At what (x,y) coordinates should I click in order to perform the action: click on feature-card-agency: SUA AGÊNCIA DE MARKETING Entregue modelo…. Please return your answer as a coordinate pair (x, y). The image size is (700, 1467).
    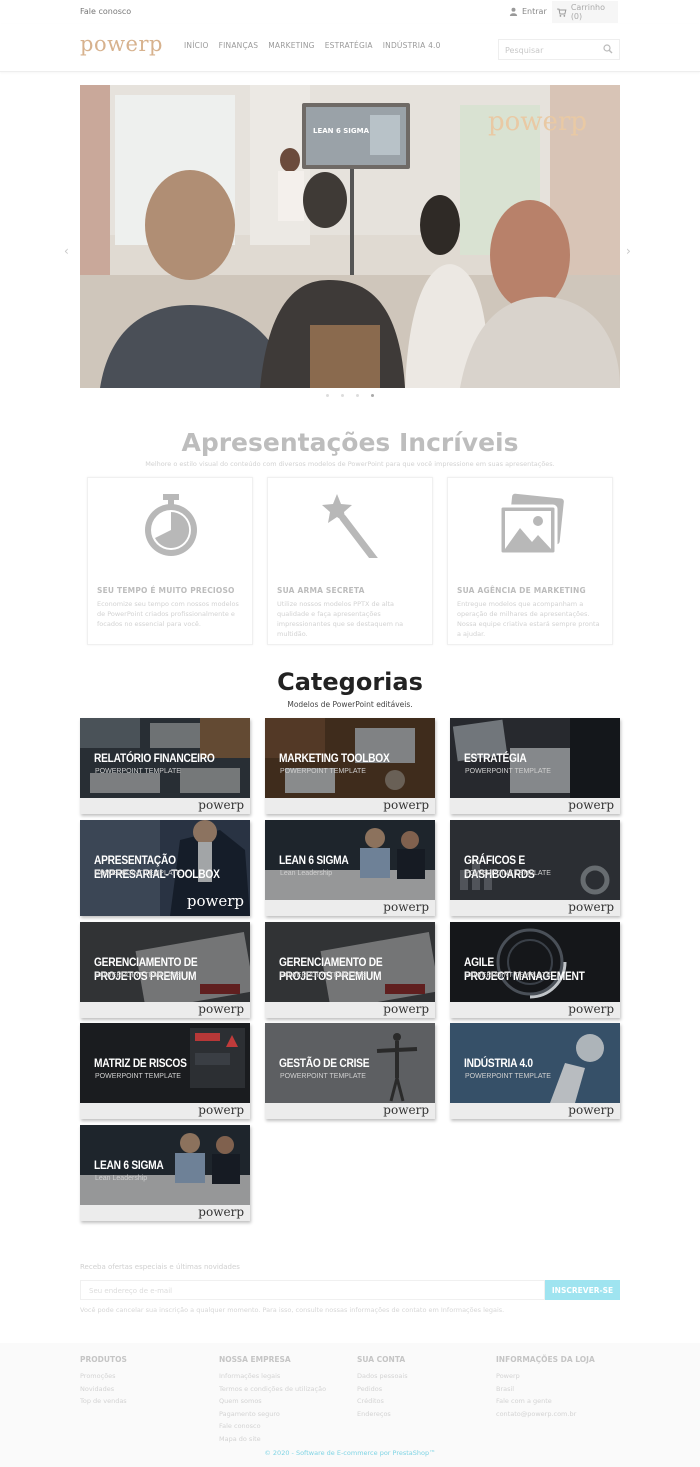
    Looking at the image, I should click on (530, 561).